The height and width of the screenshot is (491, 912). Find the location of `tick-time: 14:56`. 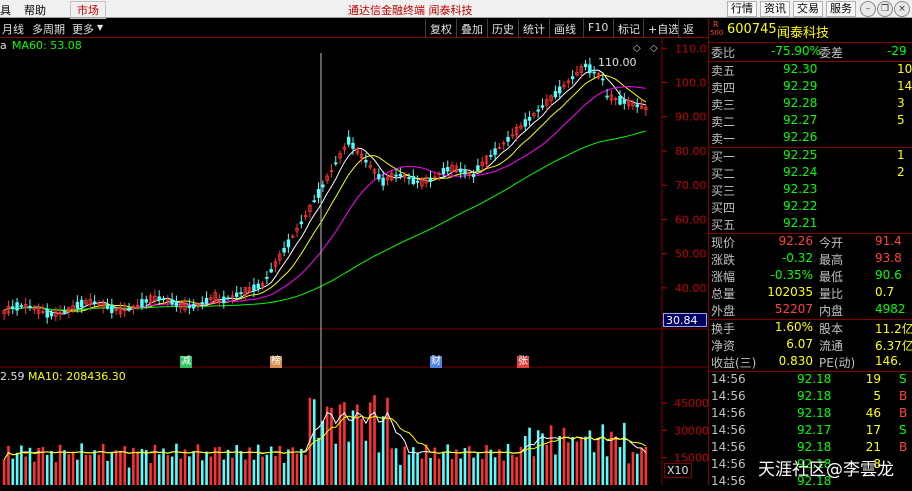

tick-time: 14:56 is located at coordinates (728, 379).